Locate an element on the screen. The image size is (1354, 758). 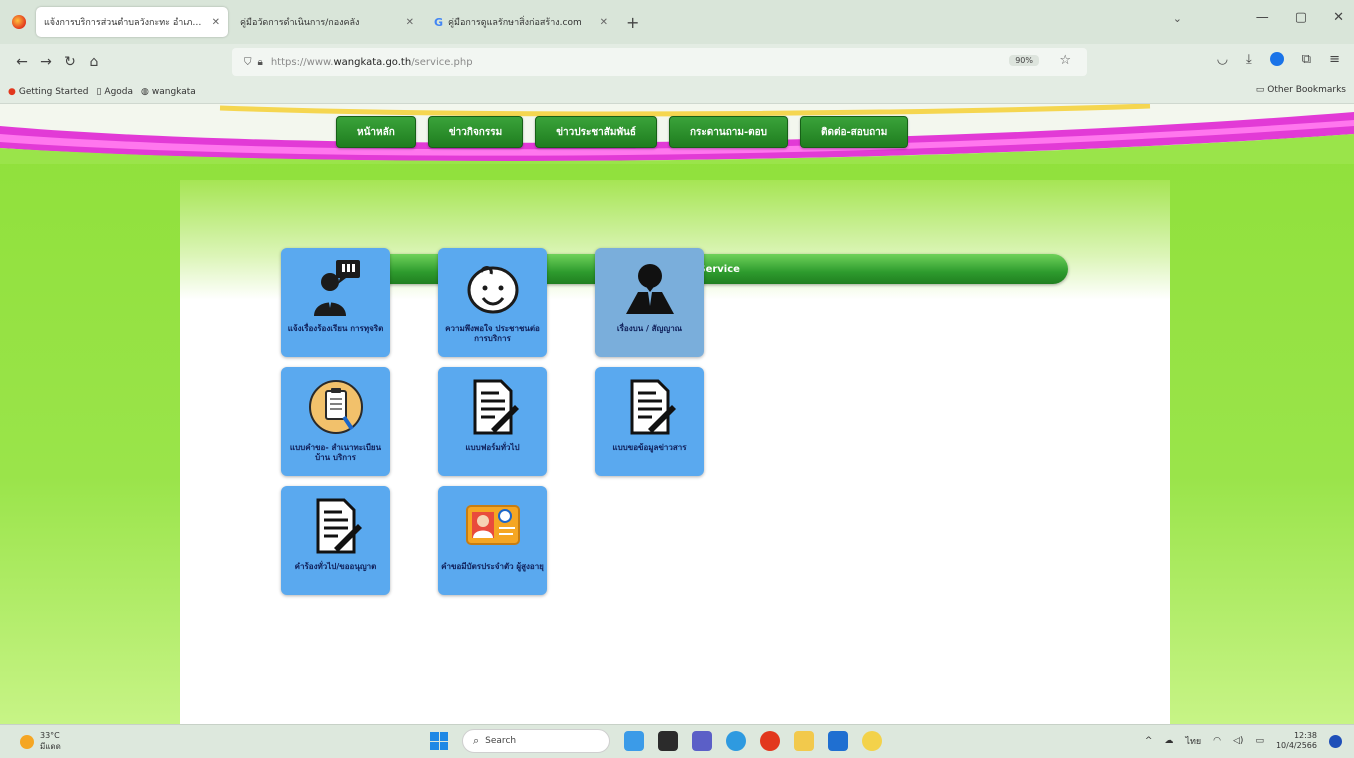
service-label: คำร้องทั่วไป/ขออนุญาต is located at coordinates (335, 566).